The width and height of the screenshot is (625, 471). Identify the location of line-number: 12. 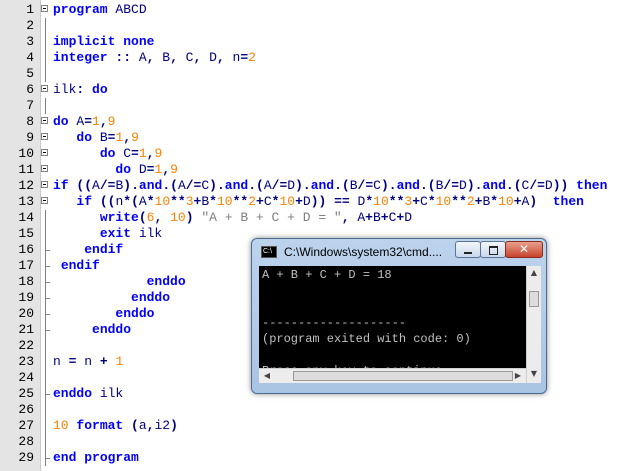
(26, 185).